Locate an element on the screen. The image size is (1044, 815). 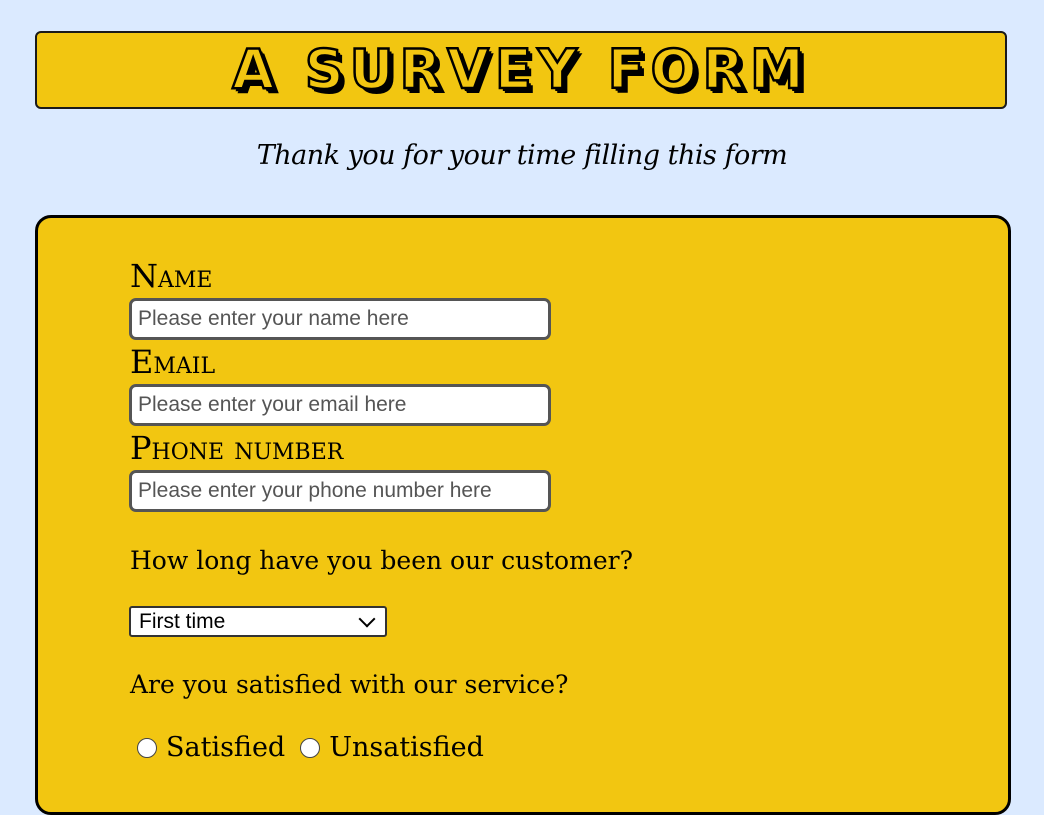
page-title: A Survey Form is located at coordinates (520, 69).